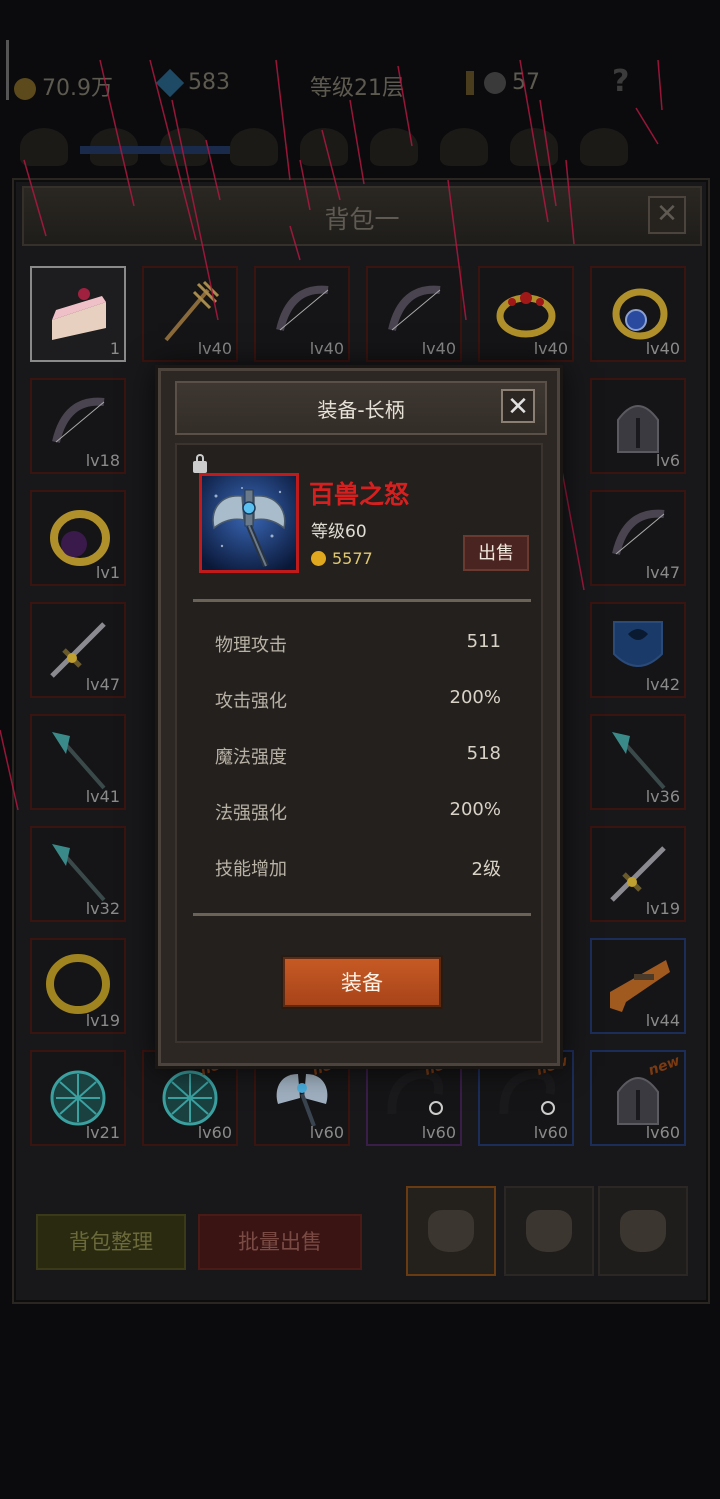  Describe the element at coordinates (200, 463) in the screenshot. I see `lock-icon` at that location.